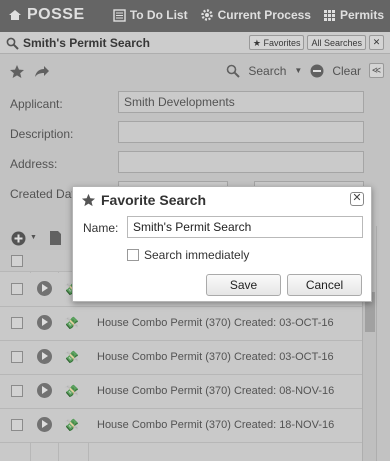 The width and height of the screenshot is (390, 461). Describe the element at coordinates (133, 255) in the screenshot. I see `checkbox-box` at that location.